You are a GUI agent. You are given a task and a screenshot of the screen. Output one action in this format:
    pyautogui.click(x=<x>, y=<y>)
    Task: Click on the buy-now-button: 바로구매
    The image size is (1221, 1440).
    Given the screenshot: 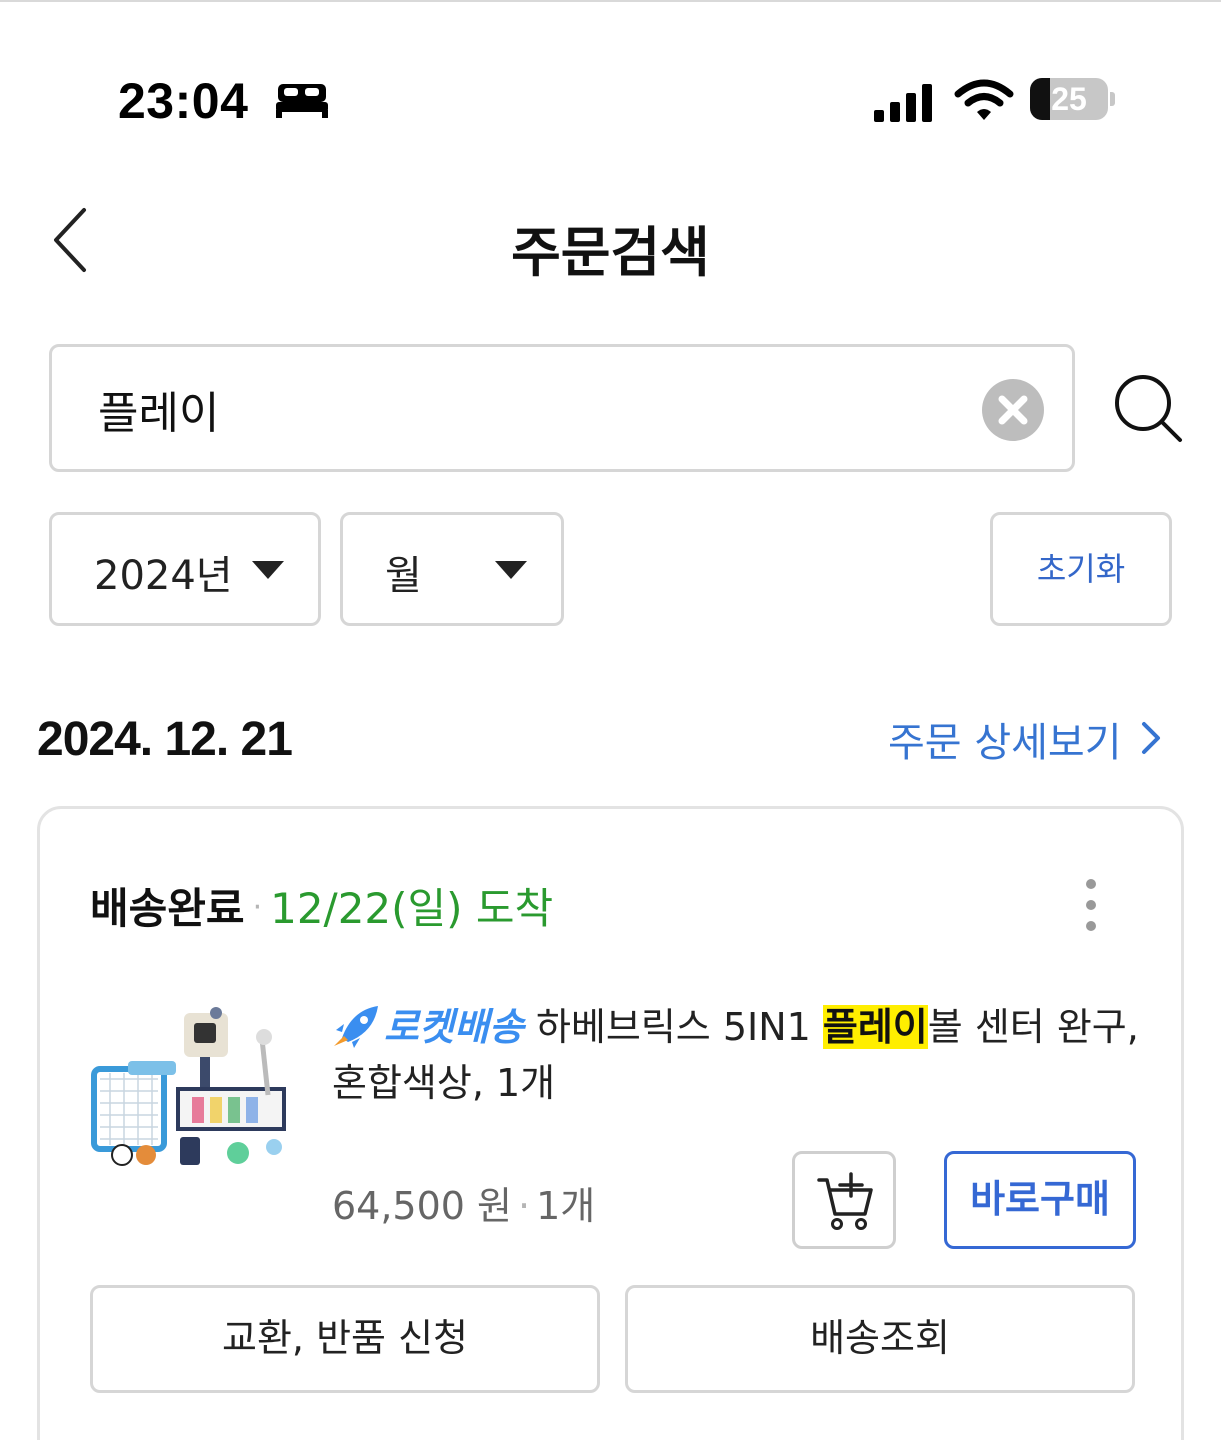 What is the action you would take?
    pyautogui.click(x=1040, y=1200)
    